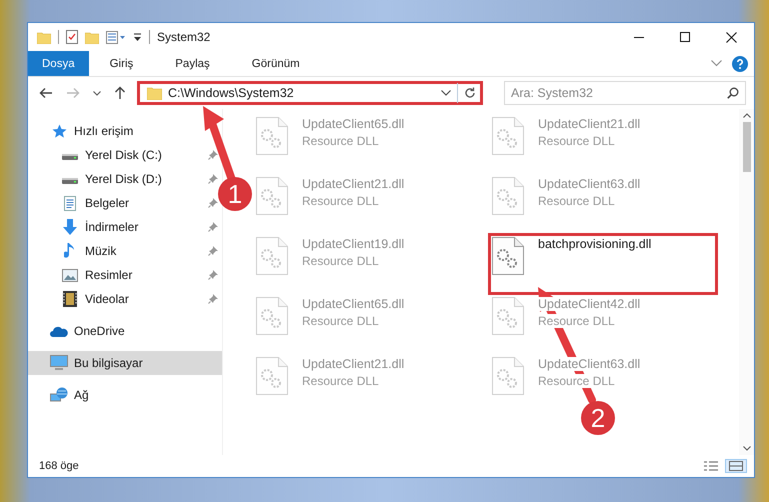  I want to click on nav-item: Bu bilgisayar, so click(125, 363).